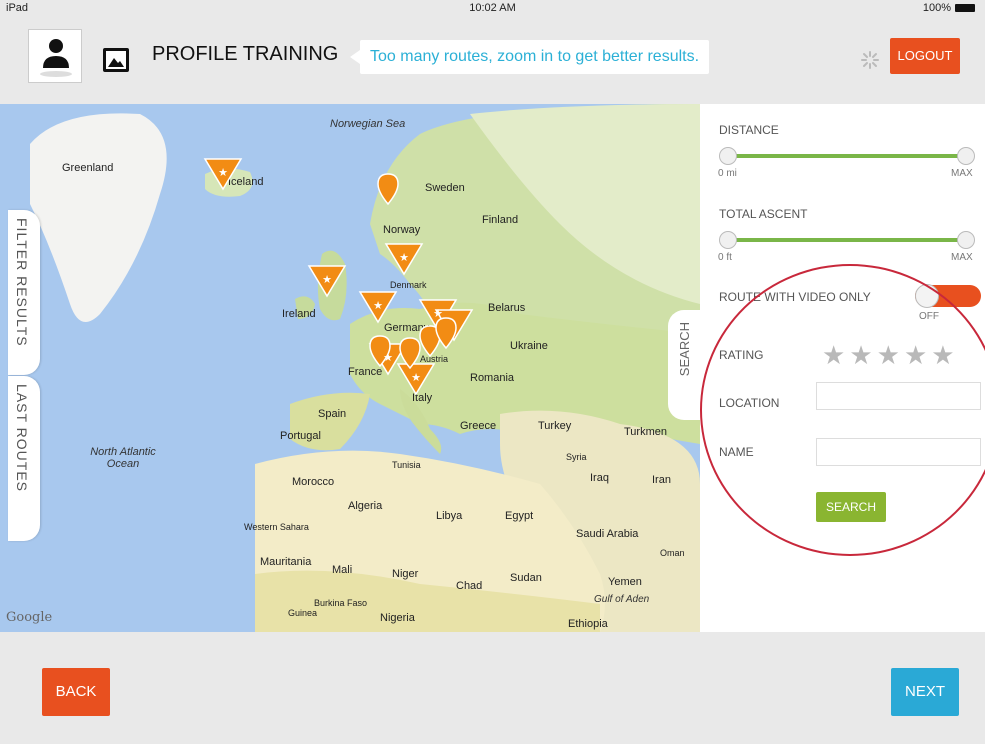  I want to click on distance-min-handle, so click(728, 156).